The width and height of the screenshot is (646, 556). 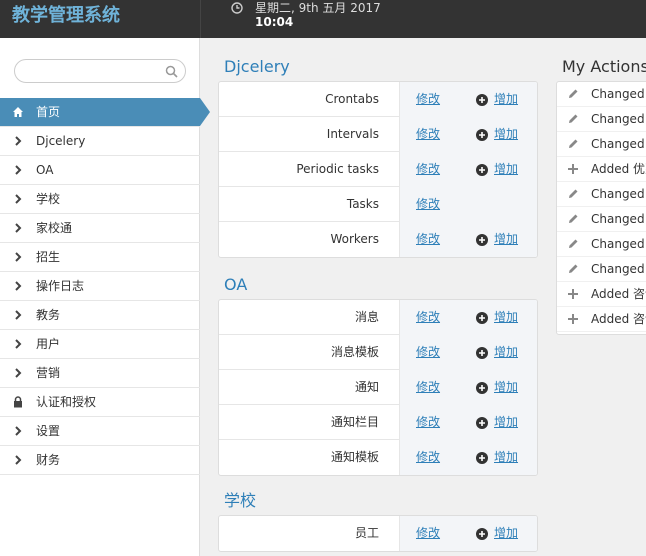 What do you see at coordinates (100, 141) in the screenshot?
I see `sidebar-item-1: Djcelery` at bounding box center [100, 141].